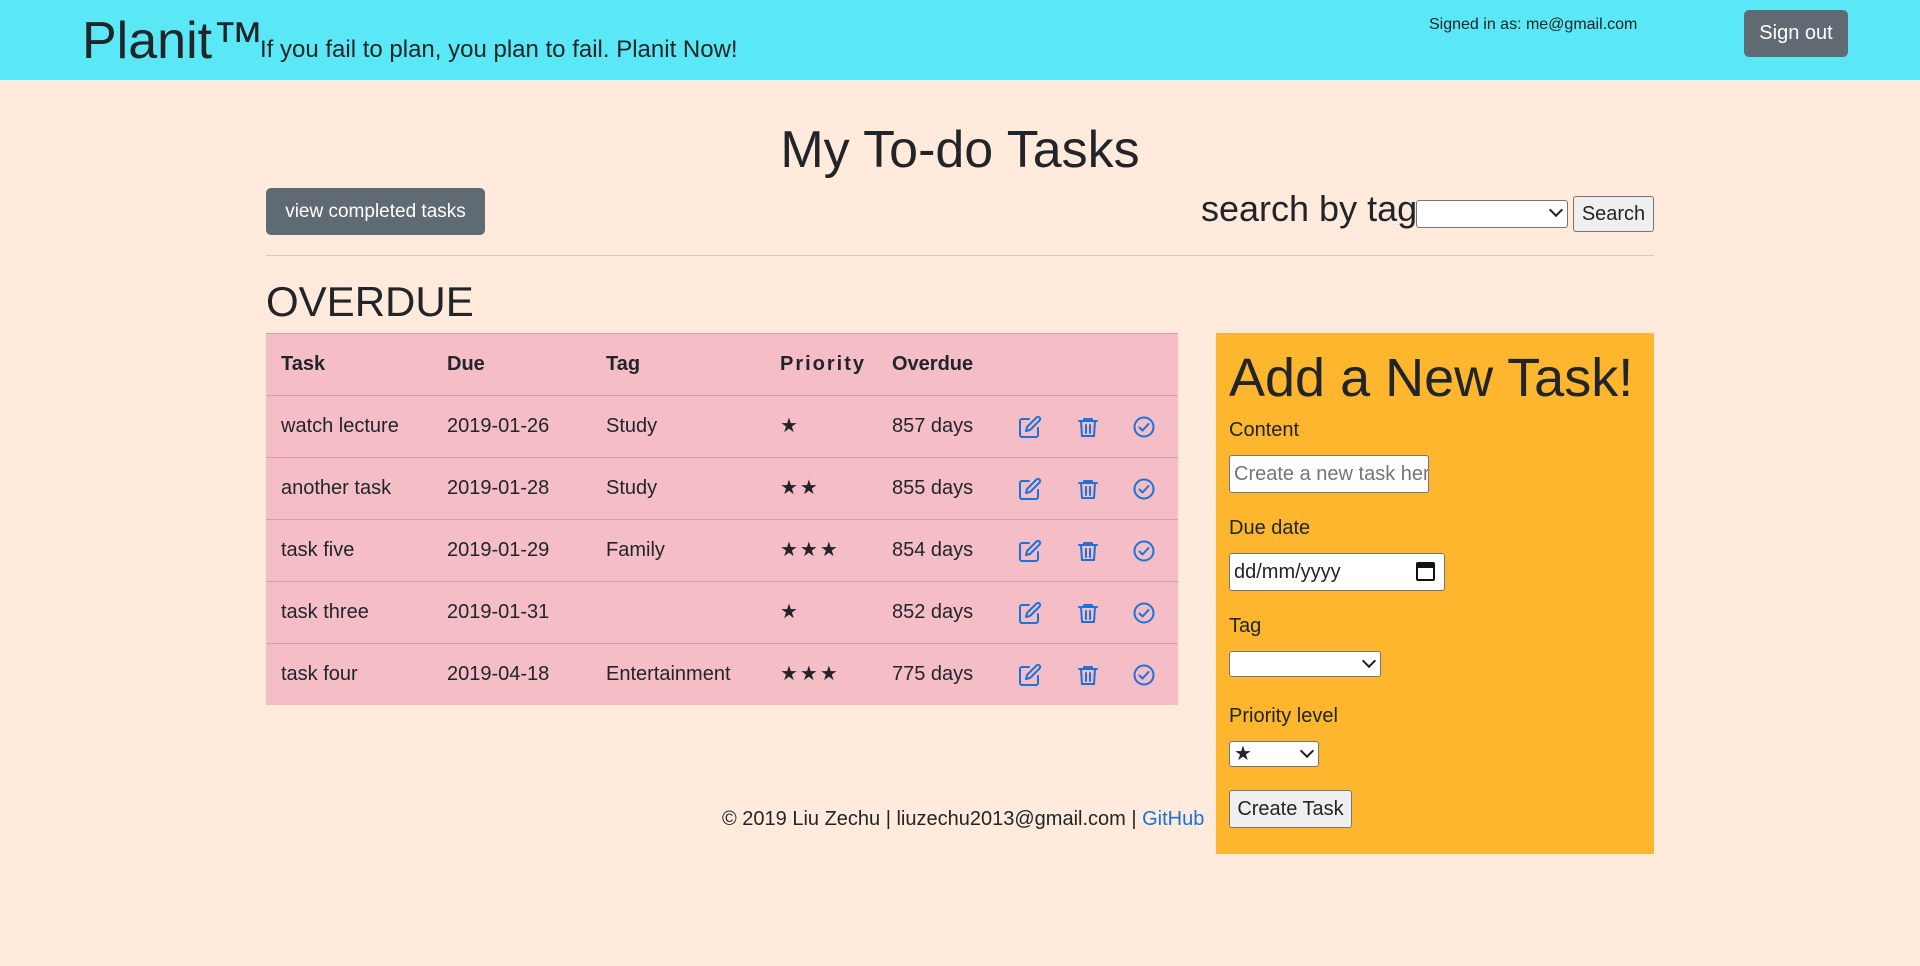  Describe the element at coordinates (1425, 571) in the screenshot. I see `calendar-icon` at that location.